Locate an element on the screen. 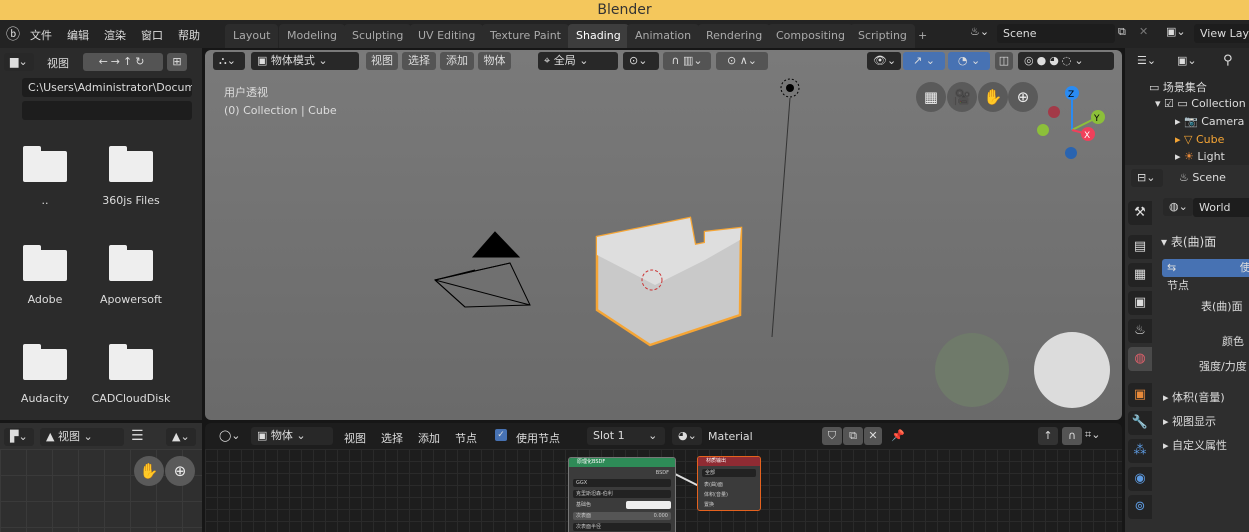 This screenshot has height=532, width=1249. shading-modes: ◎●◕◌⌄ is located at coordinates (1066, 61).